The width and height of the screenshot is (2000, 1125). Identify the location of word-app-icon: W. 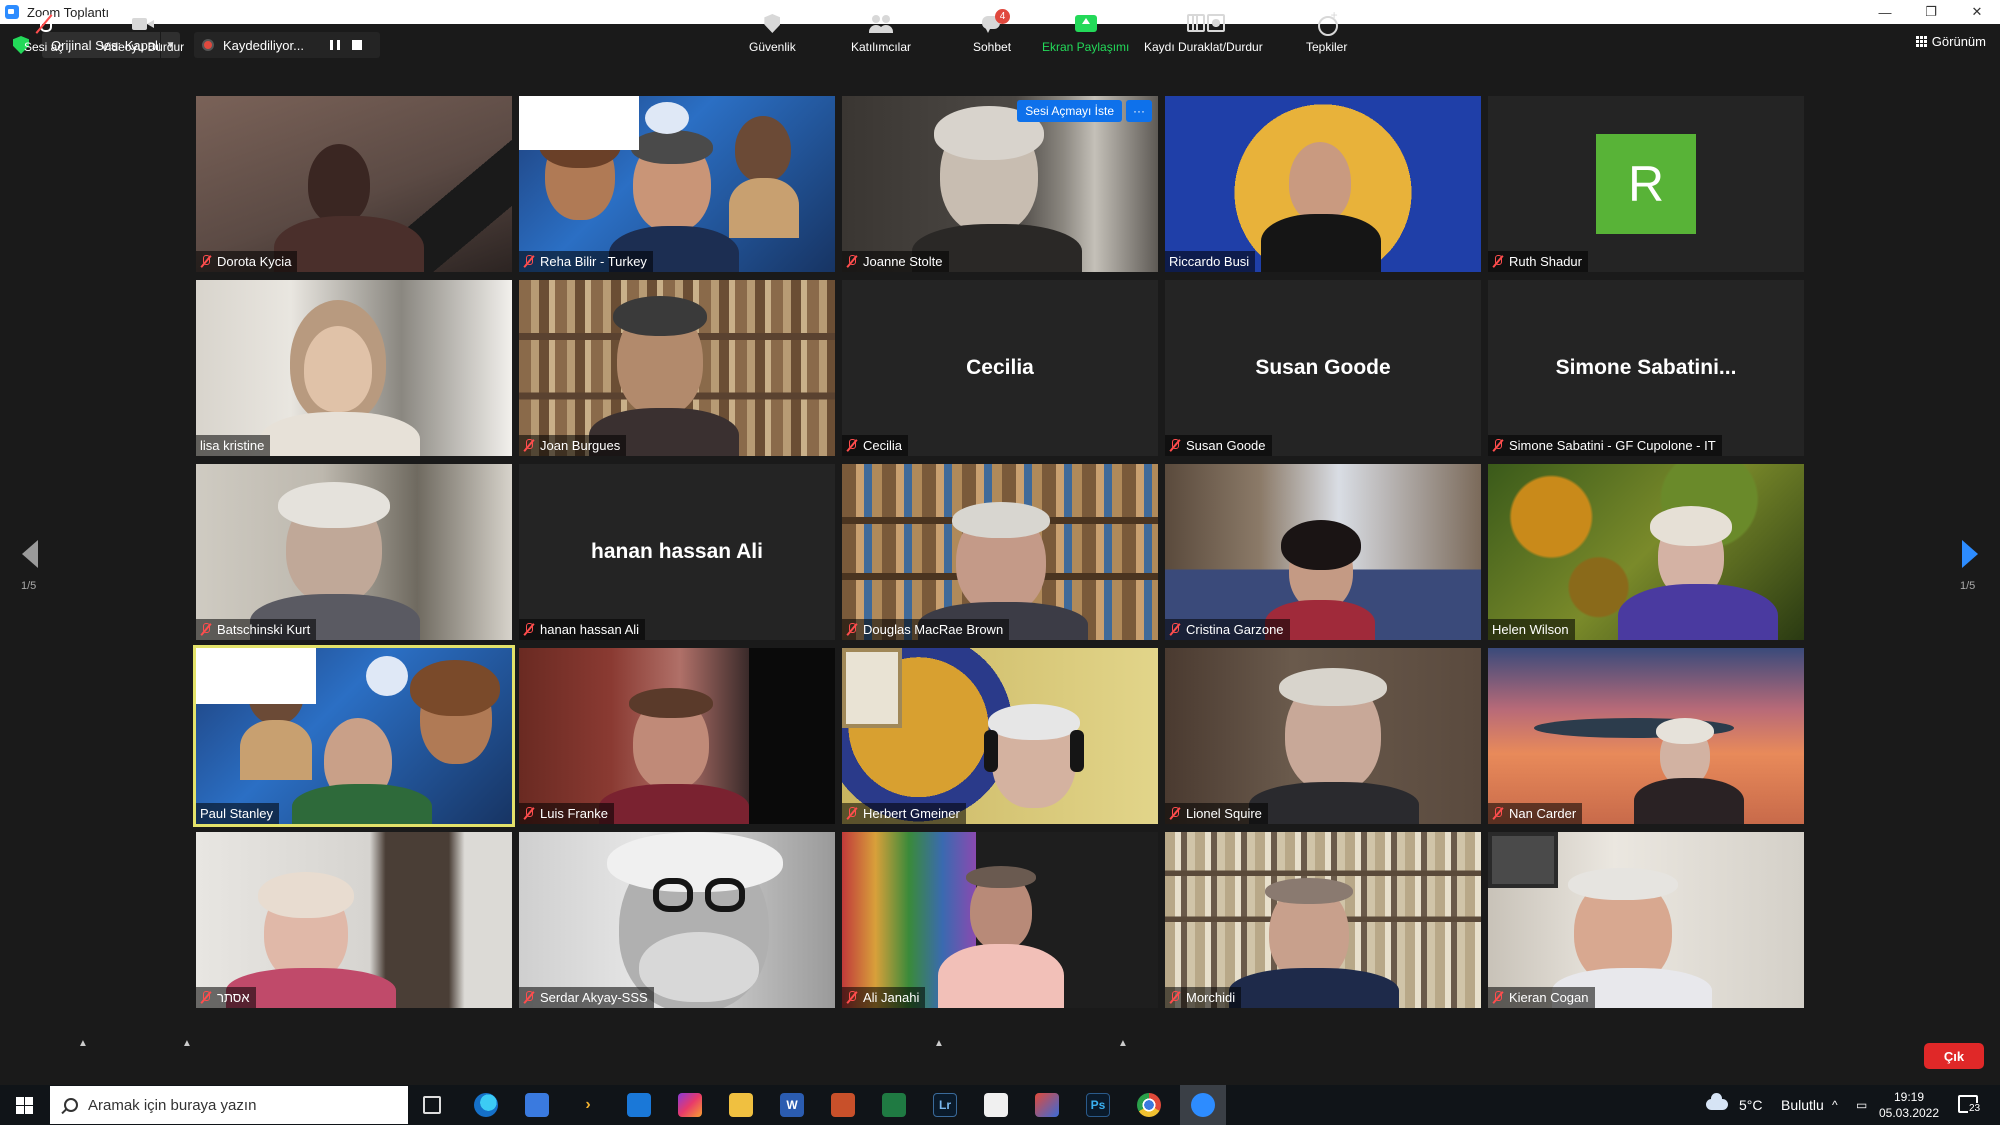
(792, 1105).